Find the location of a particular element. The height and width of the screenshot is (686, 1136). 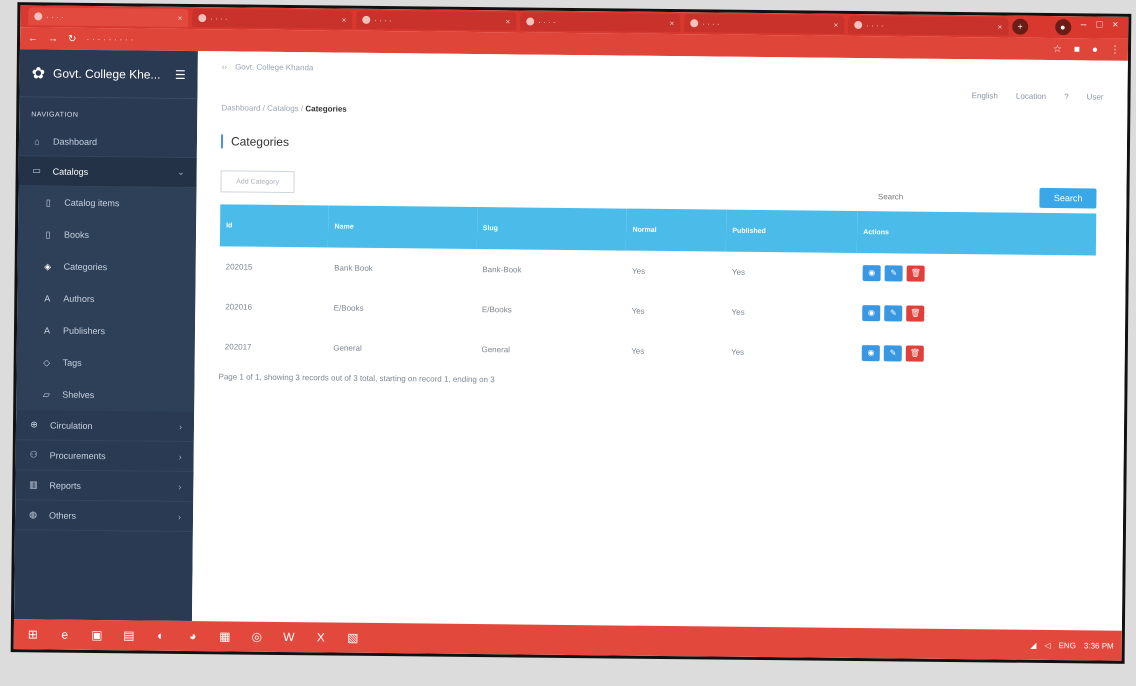

back-nav-icon: ‹› is located at coordinates (224, 66).